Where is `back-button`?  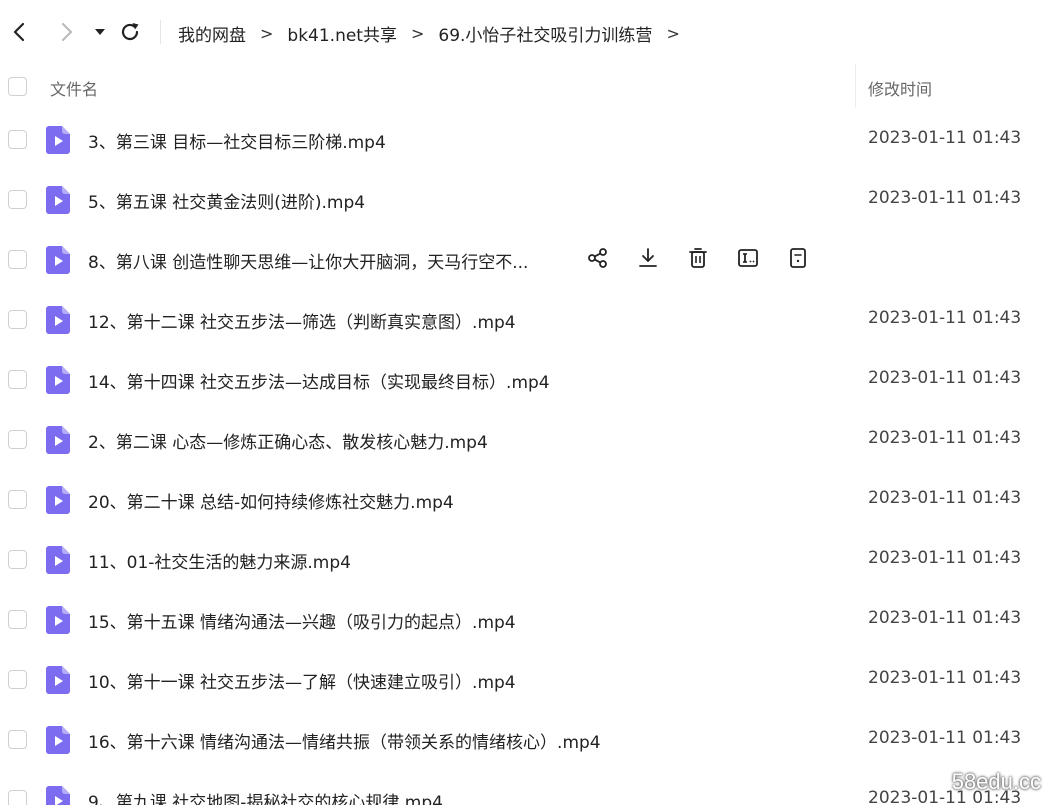
back-button is located at coordinates (20, 32).